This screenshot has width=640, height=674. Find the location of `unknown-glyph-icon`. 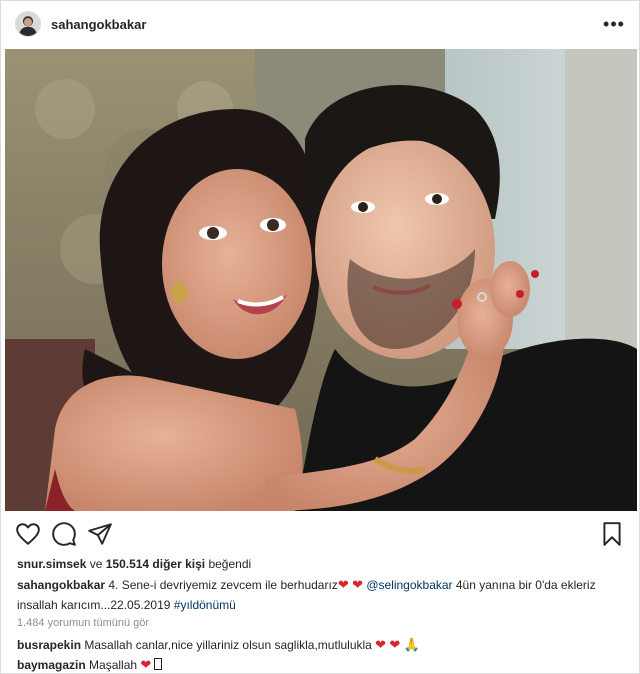

unknown-glyph-icon is located at coordinates (158, 664).